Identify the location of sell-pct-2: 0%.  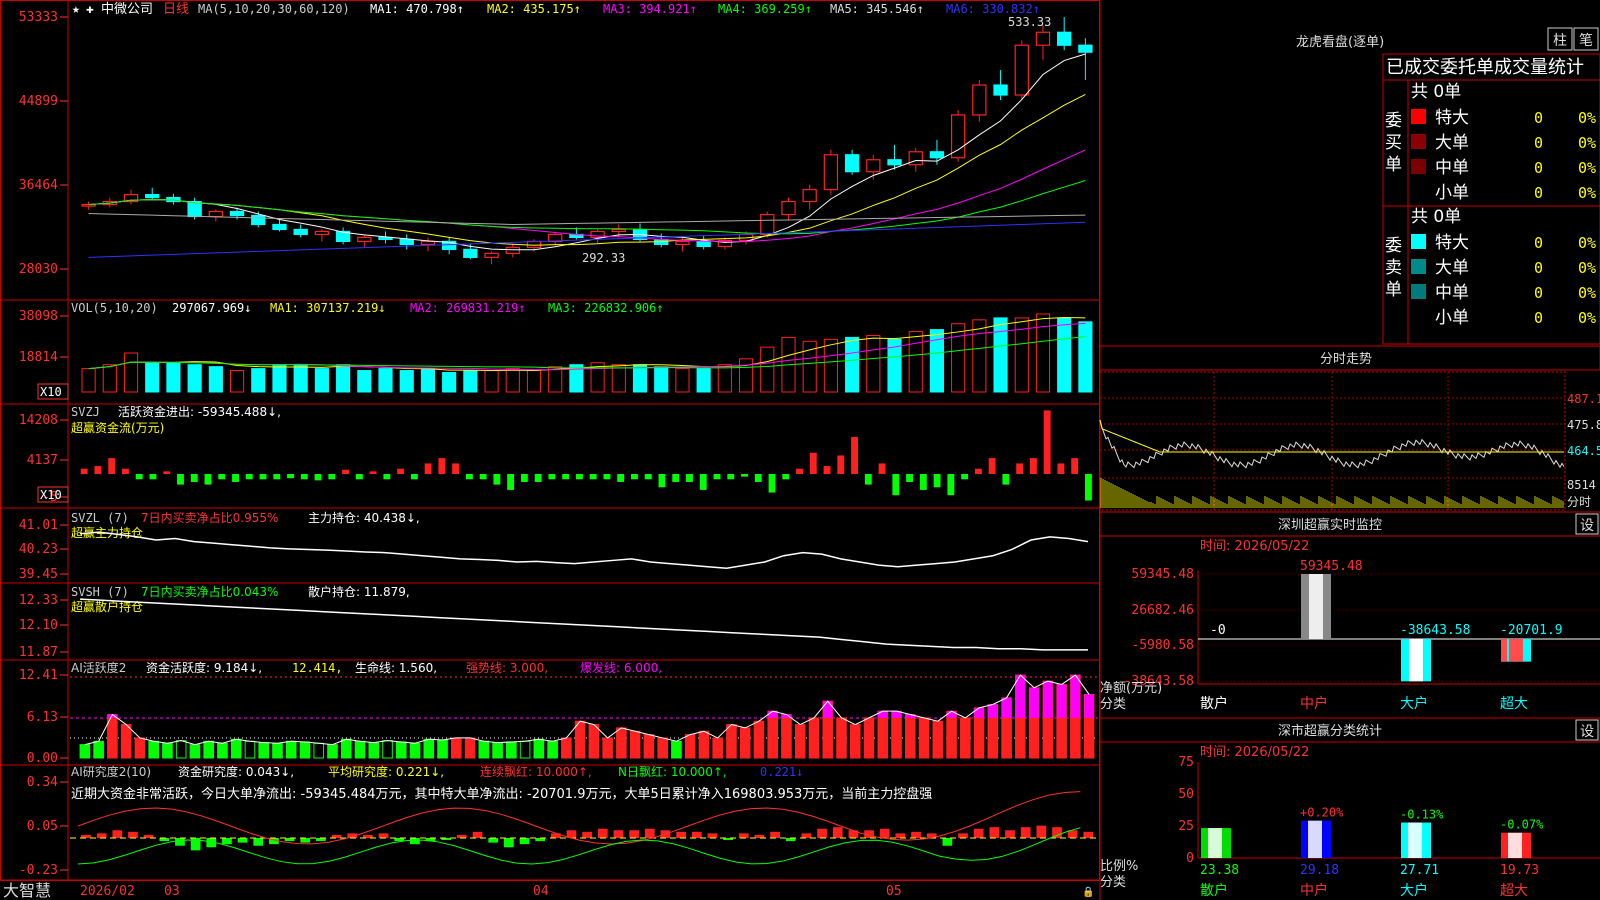
(1587, 293).